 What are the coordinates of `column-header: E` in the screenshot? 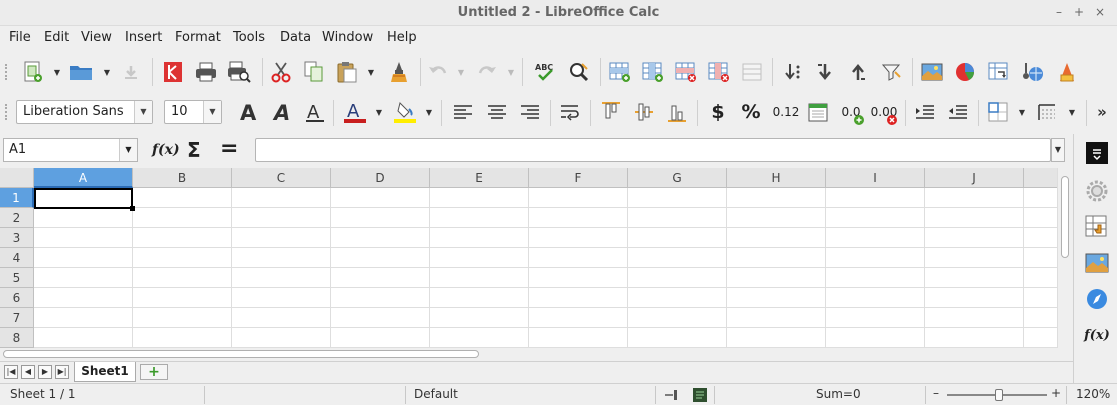 It's located at (479, 178).